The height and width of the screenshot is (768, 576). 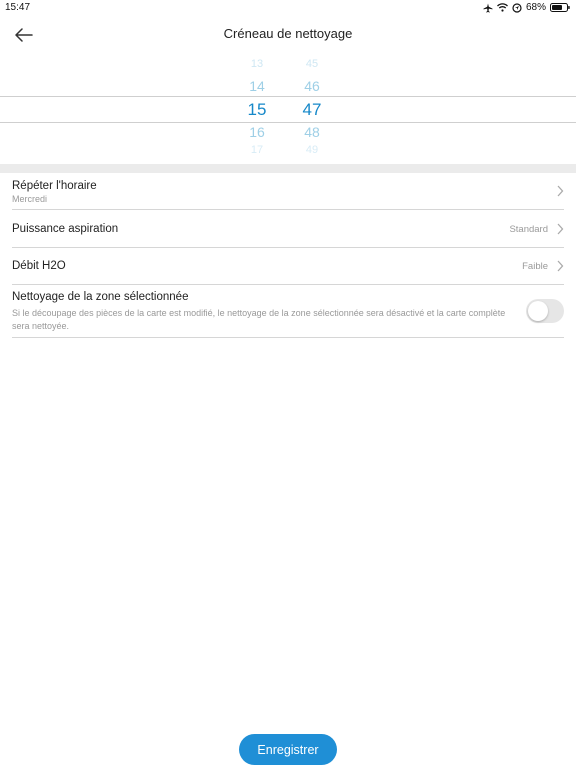 I want to click on repeat-schedule-value: Mercredi, so click(x=30, y=199).